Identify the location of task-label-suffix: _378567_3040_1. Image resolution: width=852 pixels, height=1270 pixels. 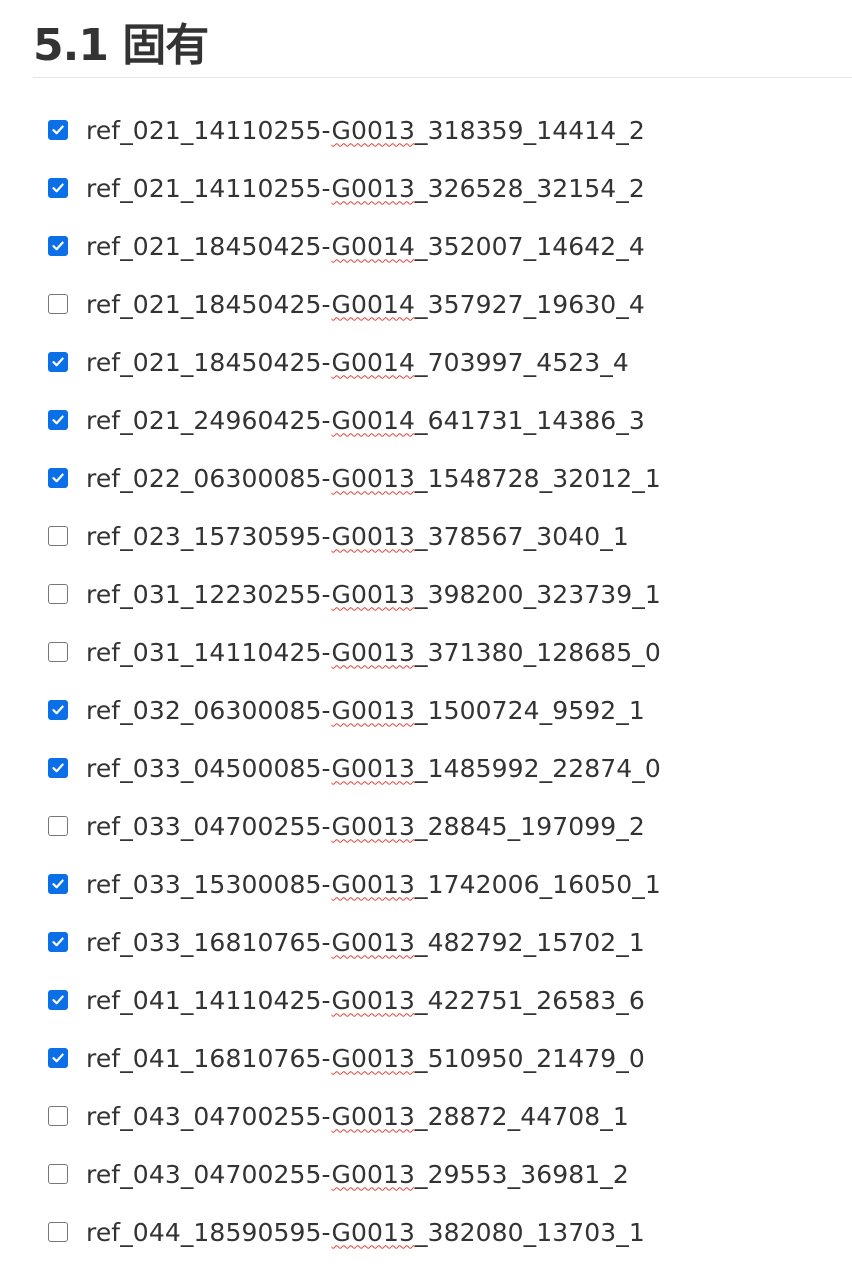
(522, 536).